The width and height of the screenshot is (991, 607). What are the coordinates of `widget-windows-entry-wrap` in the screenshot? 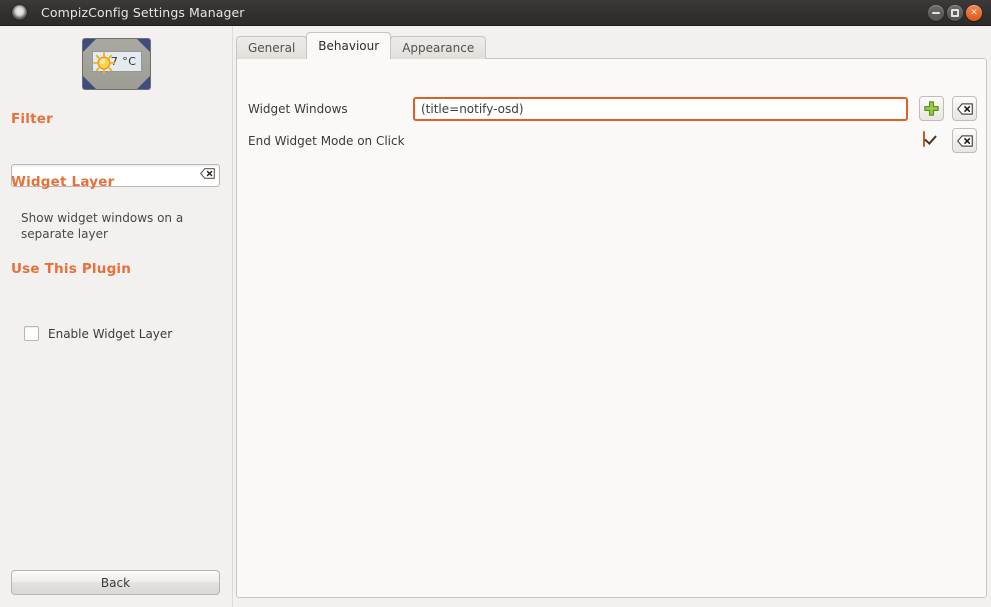 It's located at (660, 109).